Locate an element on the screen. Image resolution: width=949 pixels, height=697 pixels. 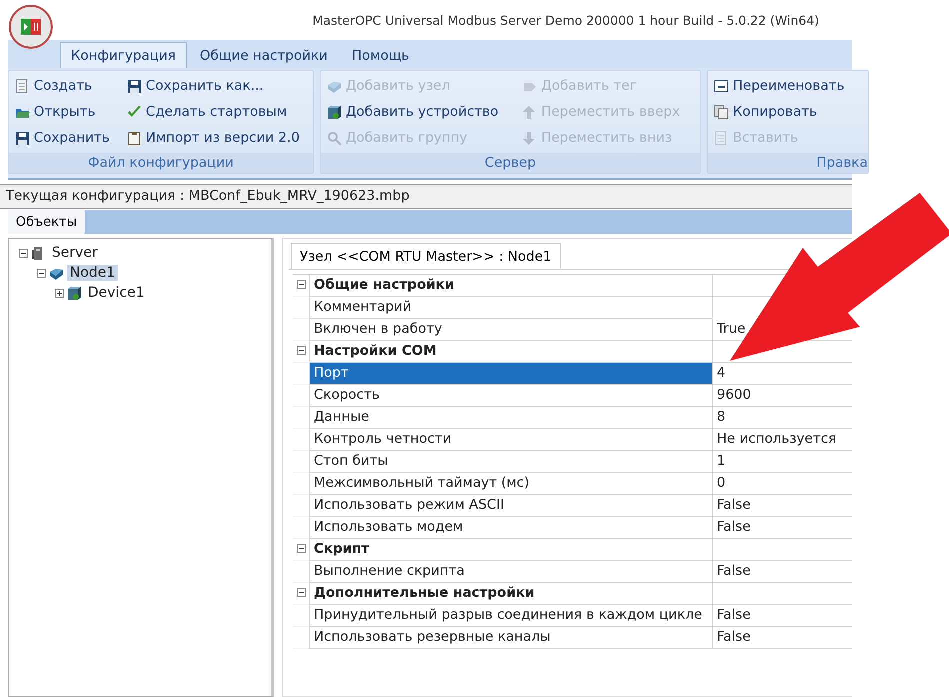
tree-item: Node1 is located at coordinates (92, 273).